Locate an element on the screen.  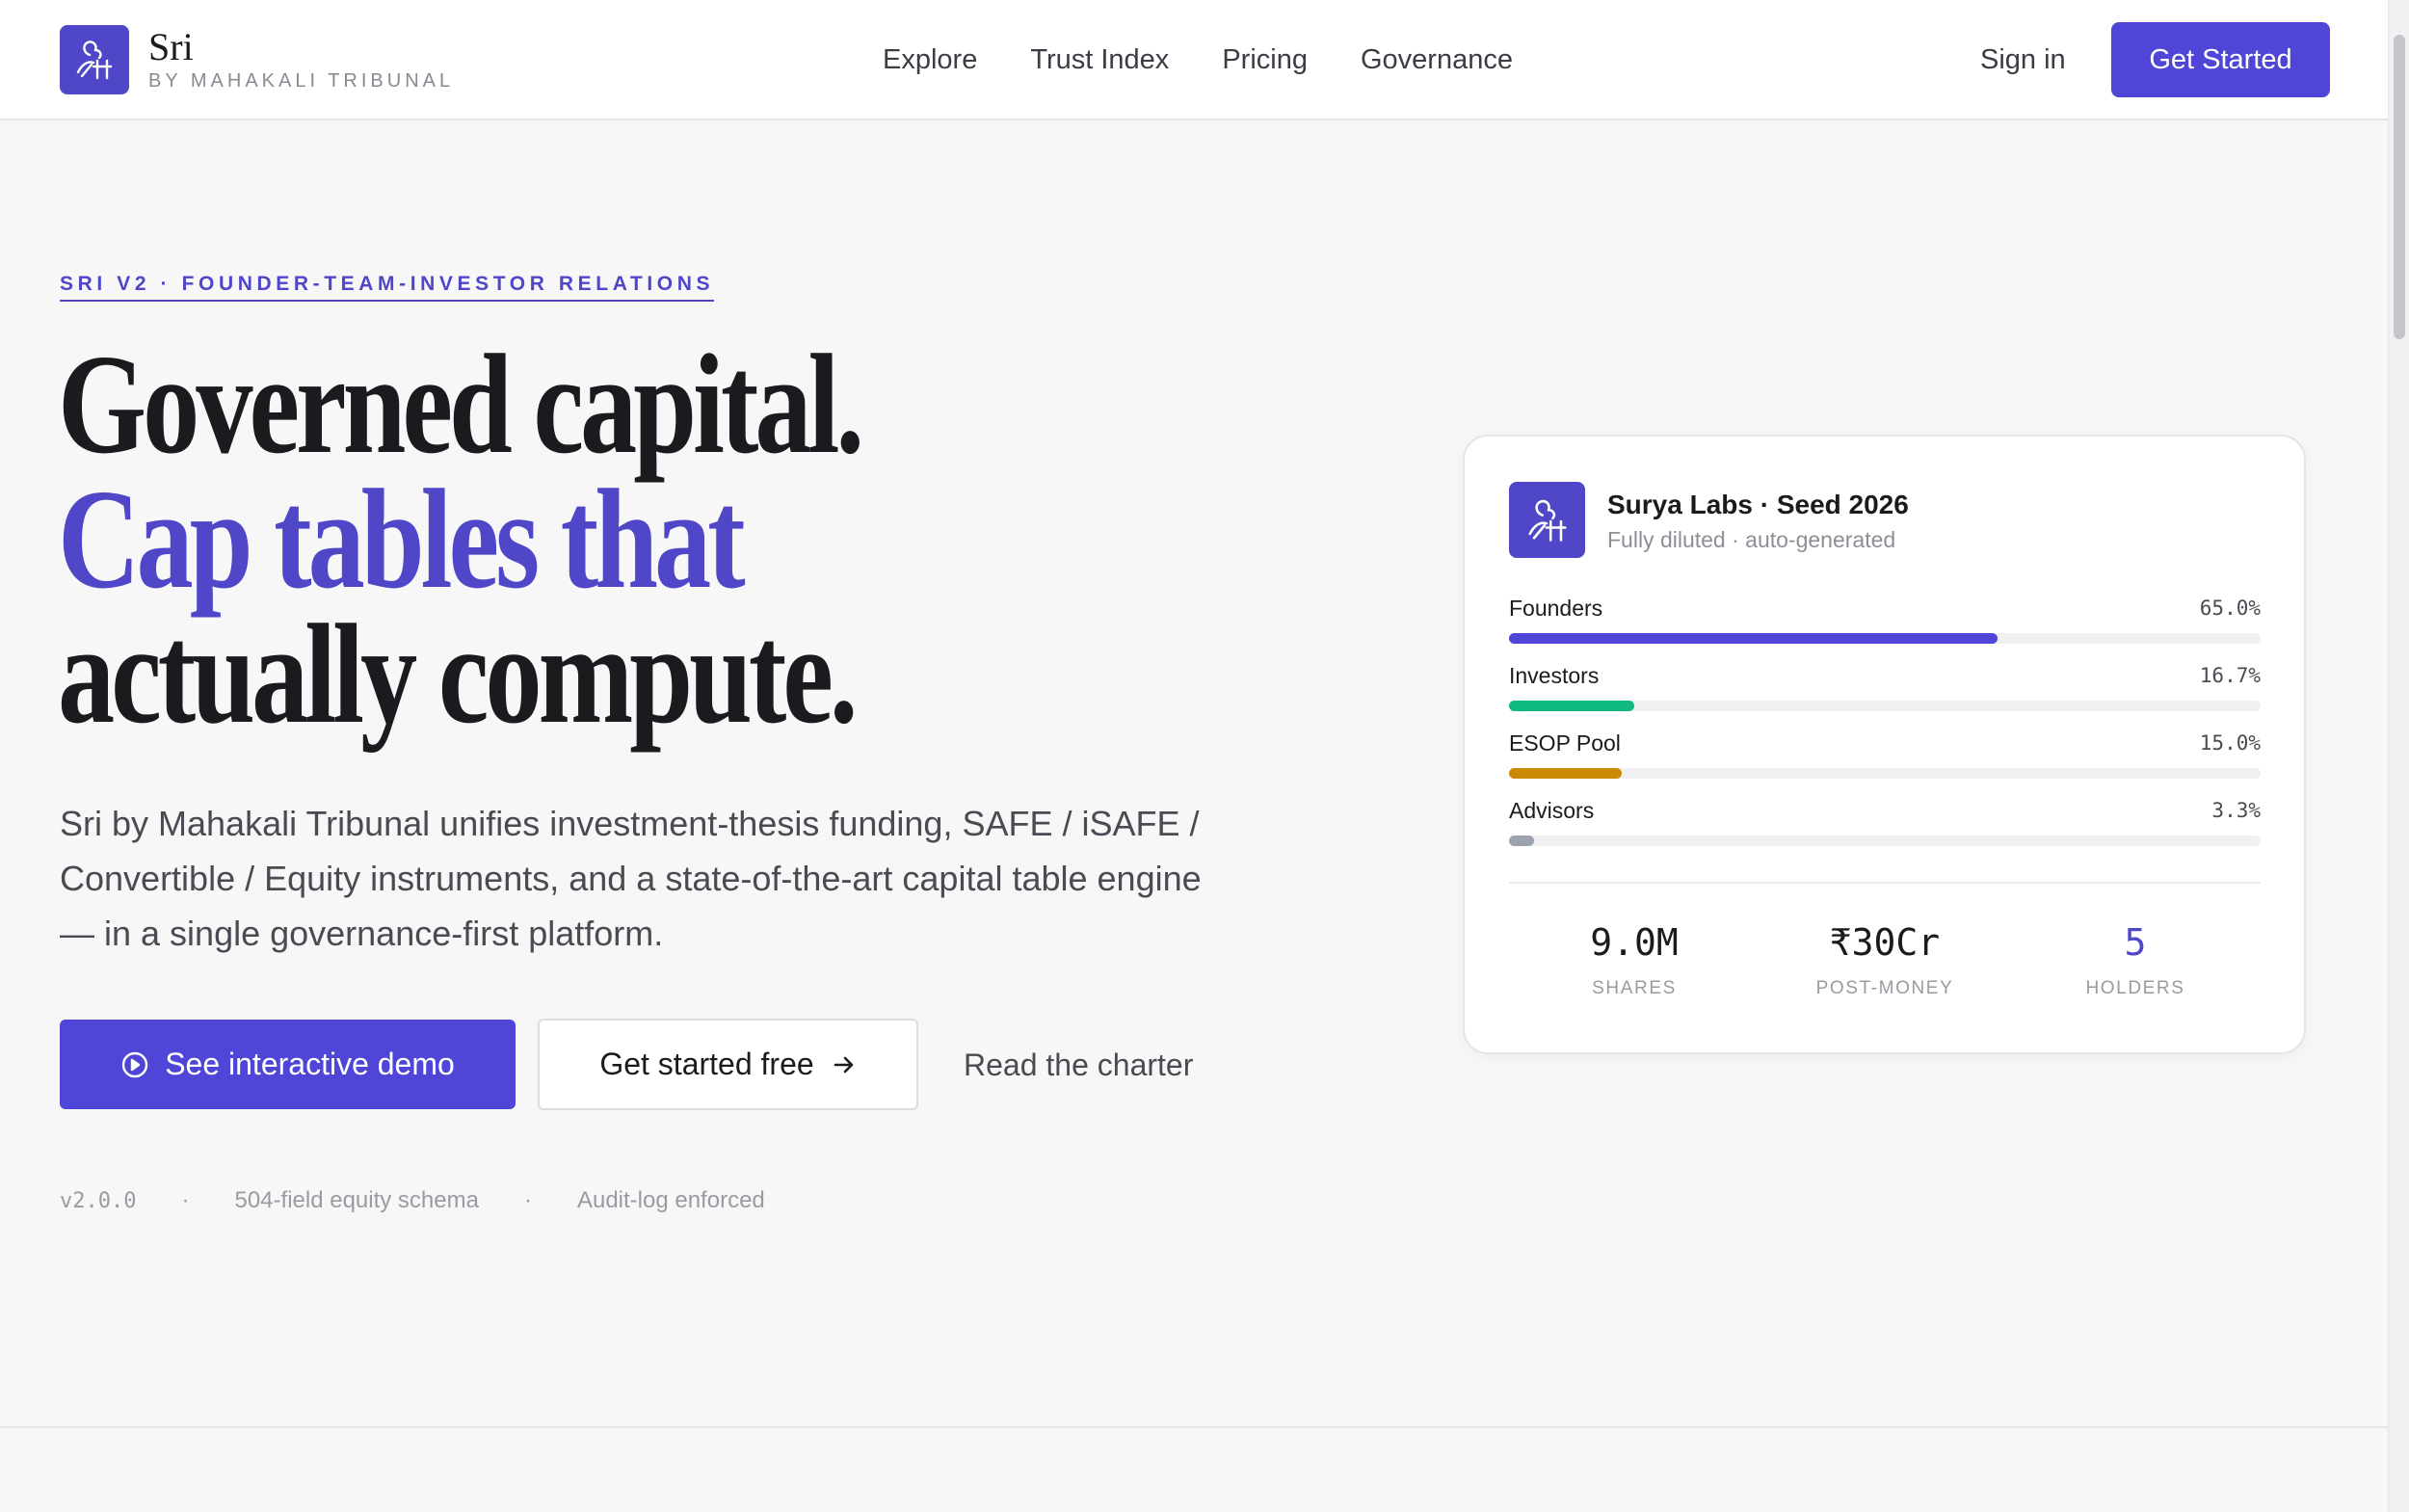
stat-value: ₹30Cr is located at coordinates (1885, 943).